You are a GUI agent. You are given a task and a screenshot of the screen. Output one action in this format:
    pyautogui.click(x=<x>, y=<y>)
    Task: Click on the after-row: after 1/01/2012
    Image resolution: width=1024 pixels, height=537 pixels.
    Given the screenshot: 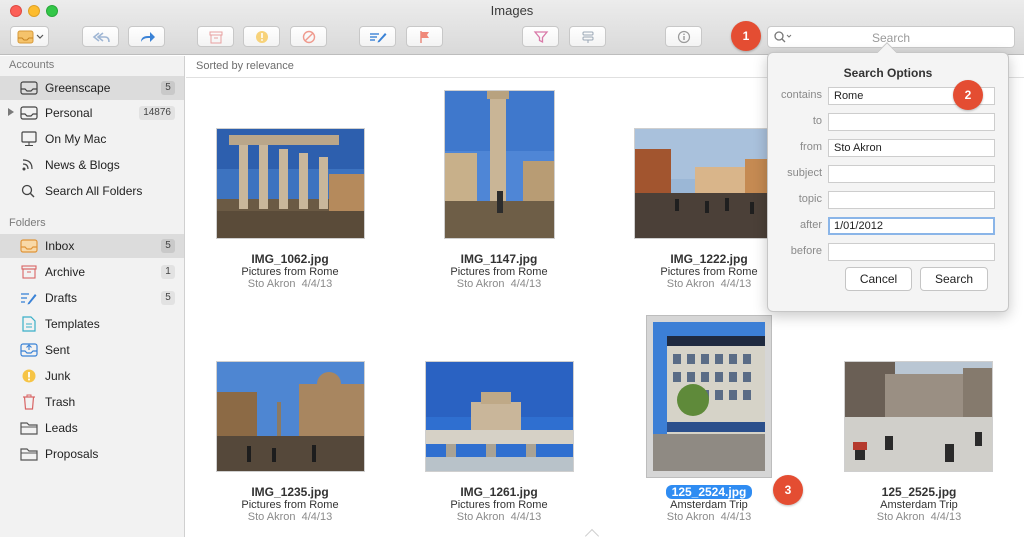 What is the action you would take?
    pyautogui.click(x=889, y=226)
    